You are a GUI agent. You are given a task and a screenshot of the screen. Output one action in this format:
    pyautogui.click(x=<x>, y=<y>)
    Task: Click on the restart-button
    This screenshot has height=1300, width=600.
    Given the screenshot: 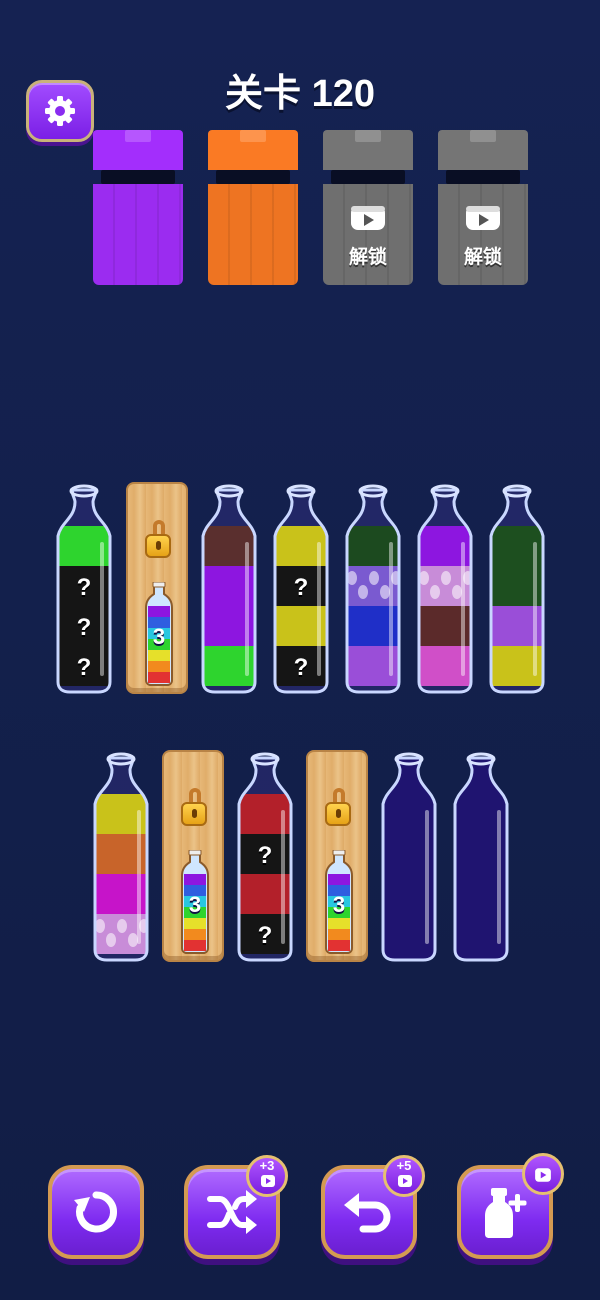 What is the action you would take?
    pyautogui.click(x=96, y=1212)
    